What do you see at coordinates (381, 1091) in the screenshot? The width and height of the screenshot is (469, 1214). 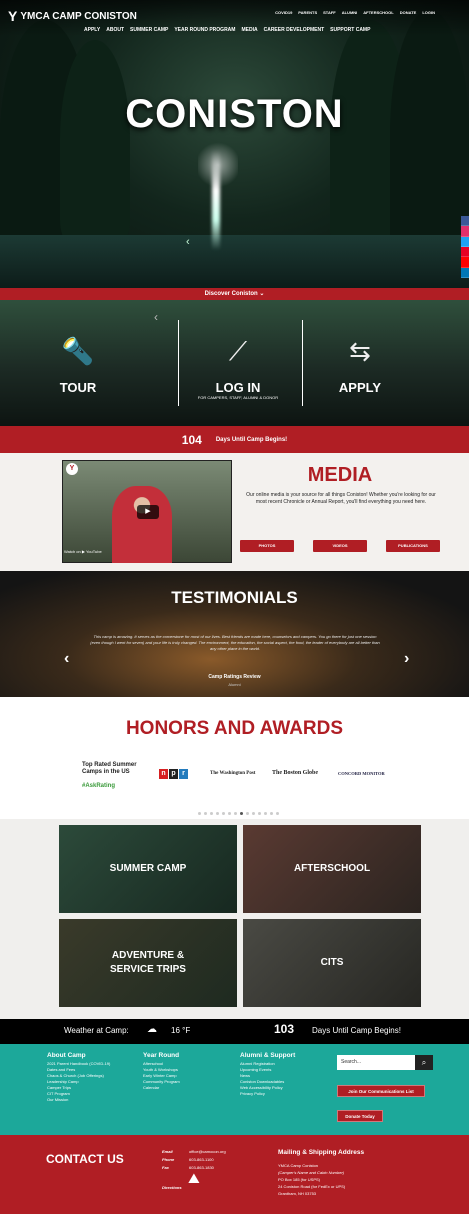 I see `join-communications-button: Join Our Communications List` at bounding box center [381, 1091].